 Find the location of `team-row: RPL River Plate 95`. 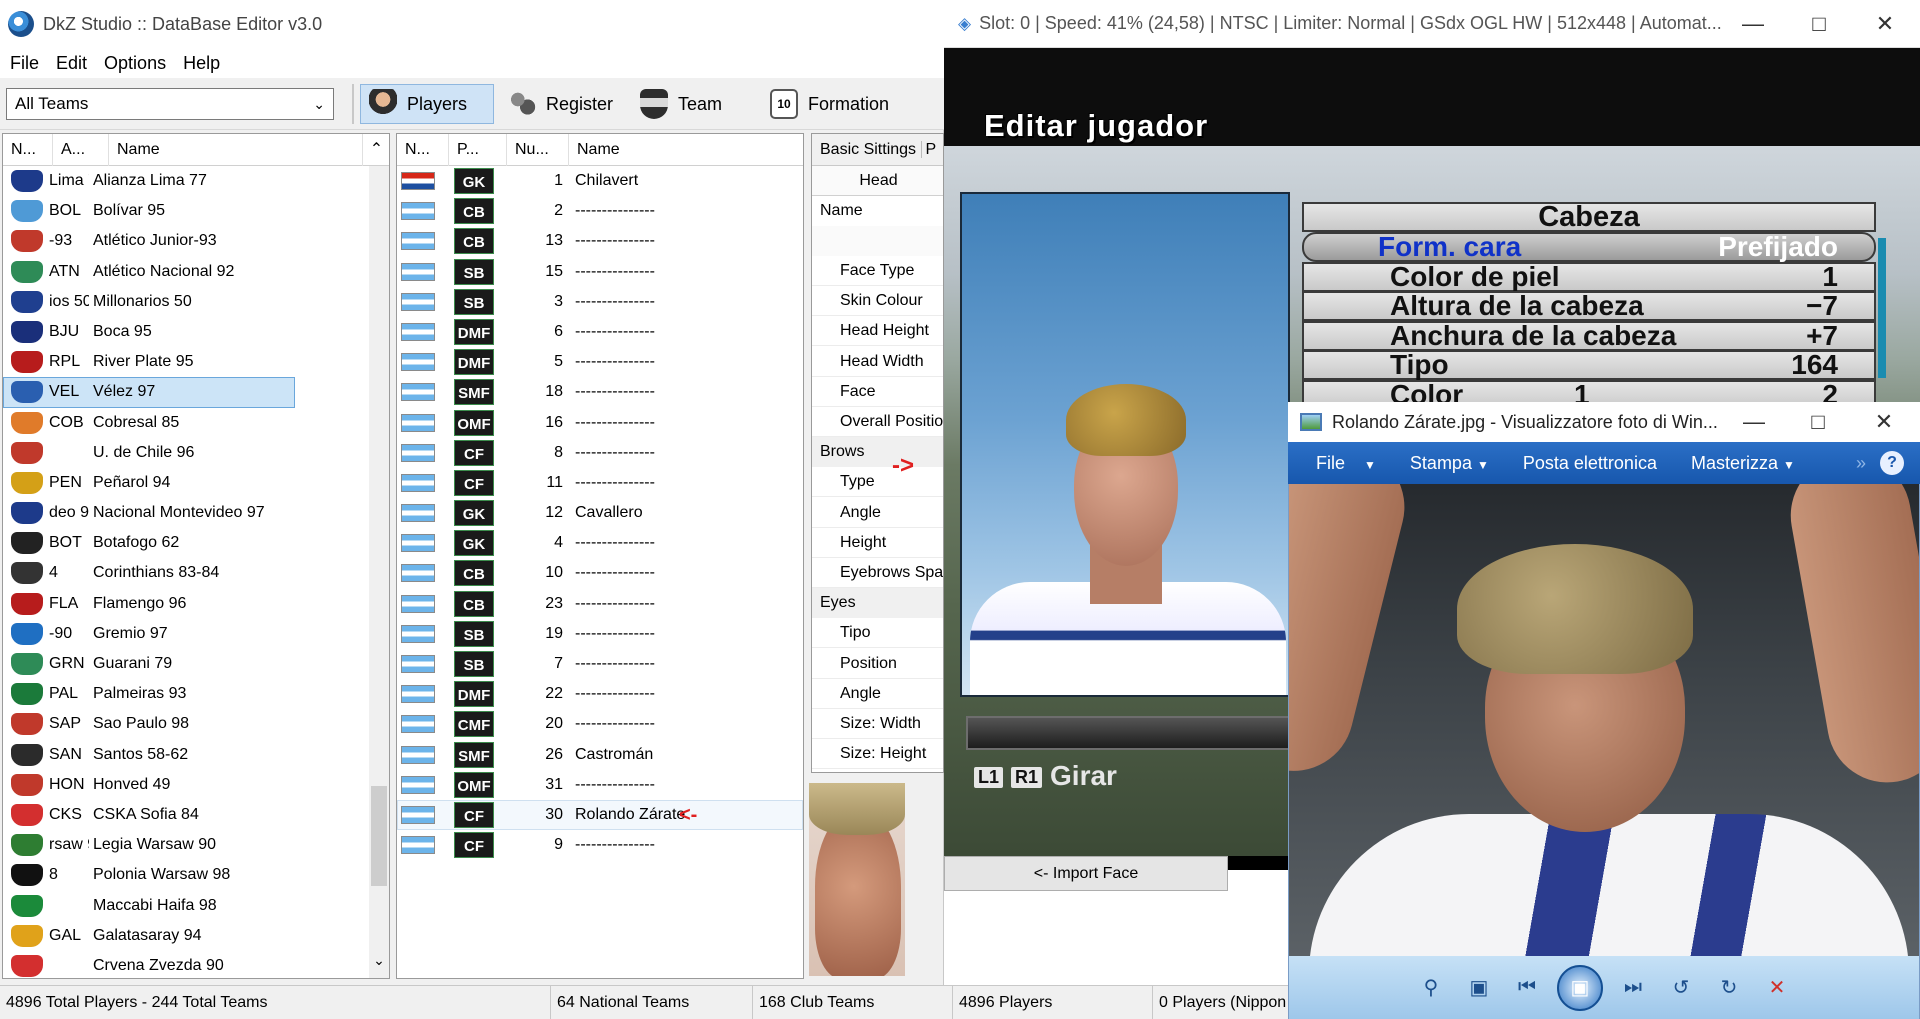

team-row: RPL River Plate 95 is located at coordinates (196, 362).